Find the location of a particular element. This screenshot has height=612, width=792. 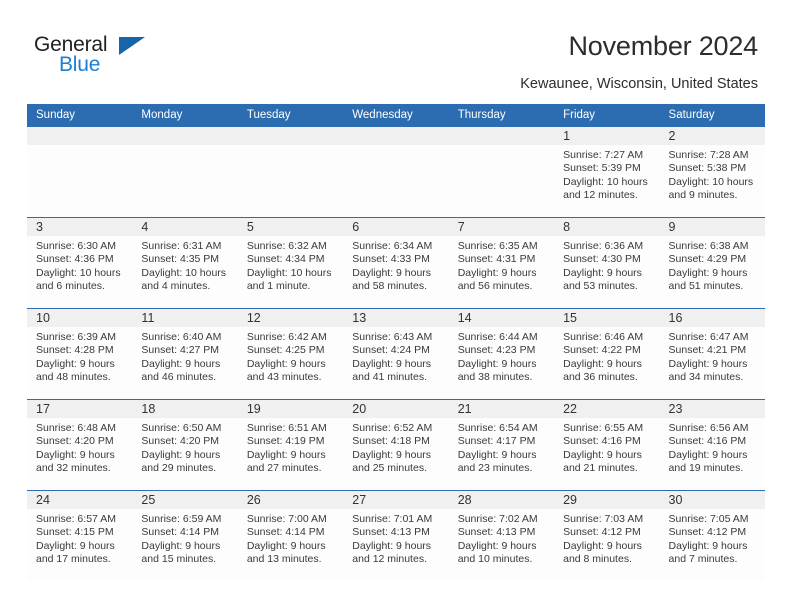

day-number: 1 is located at coordinates (606, 136).